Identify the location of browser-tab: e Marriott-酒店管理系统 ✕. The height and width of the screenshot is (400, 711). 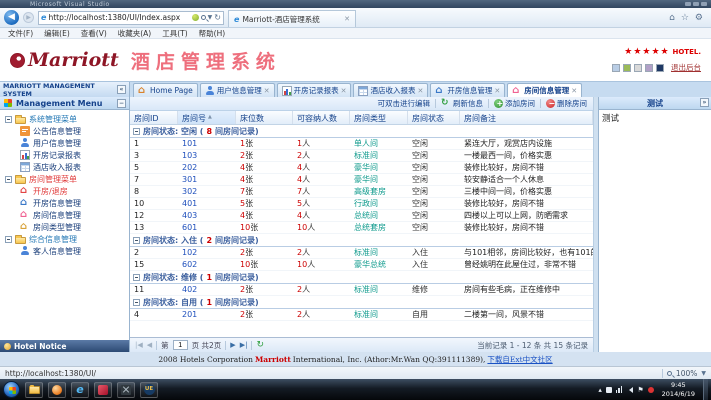
(292, 18).